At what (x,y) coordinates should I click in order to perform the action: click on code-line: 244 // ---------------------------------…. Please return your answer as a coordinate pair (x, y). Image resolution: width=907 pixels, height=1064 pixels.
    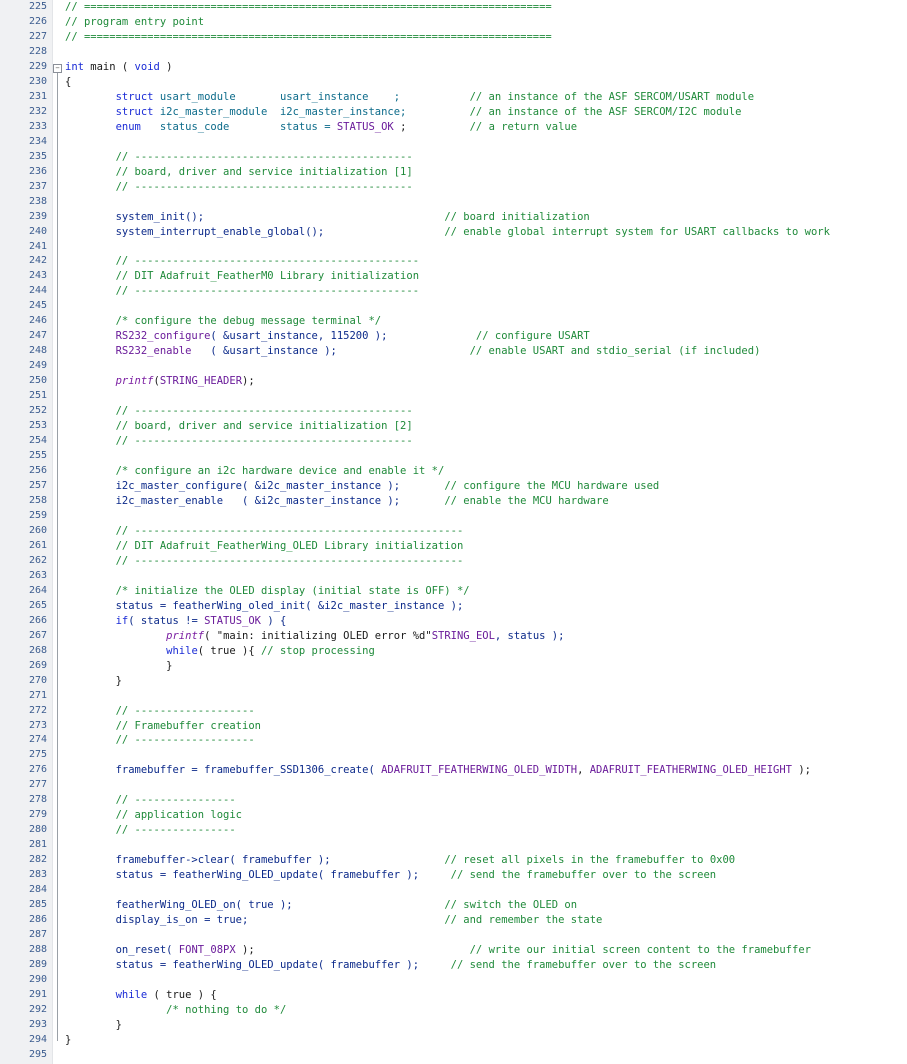
    Looking at the image, I should click on (453, 291).